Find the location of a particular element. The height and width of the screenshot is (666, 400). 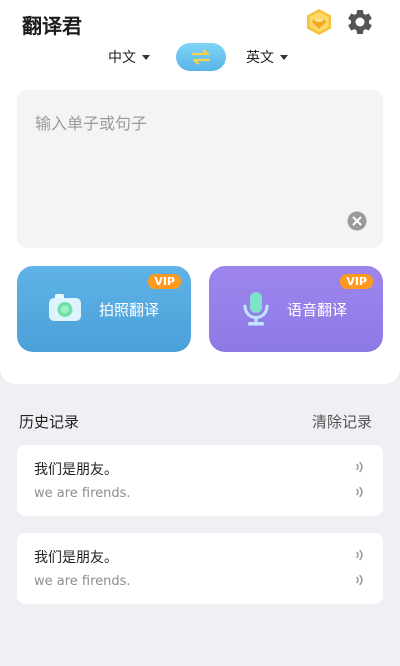

source-language-select: 中文 is located at coordinates (129, 57).